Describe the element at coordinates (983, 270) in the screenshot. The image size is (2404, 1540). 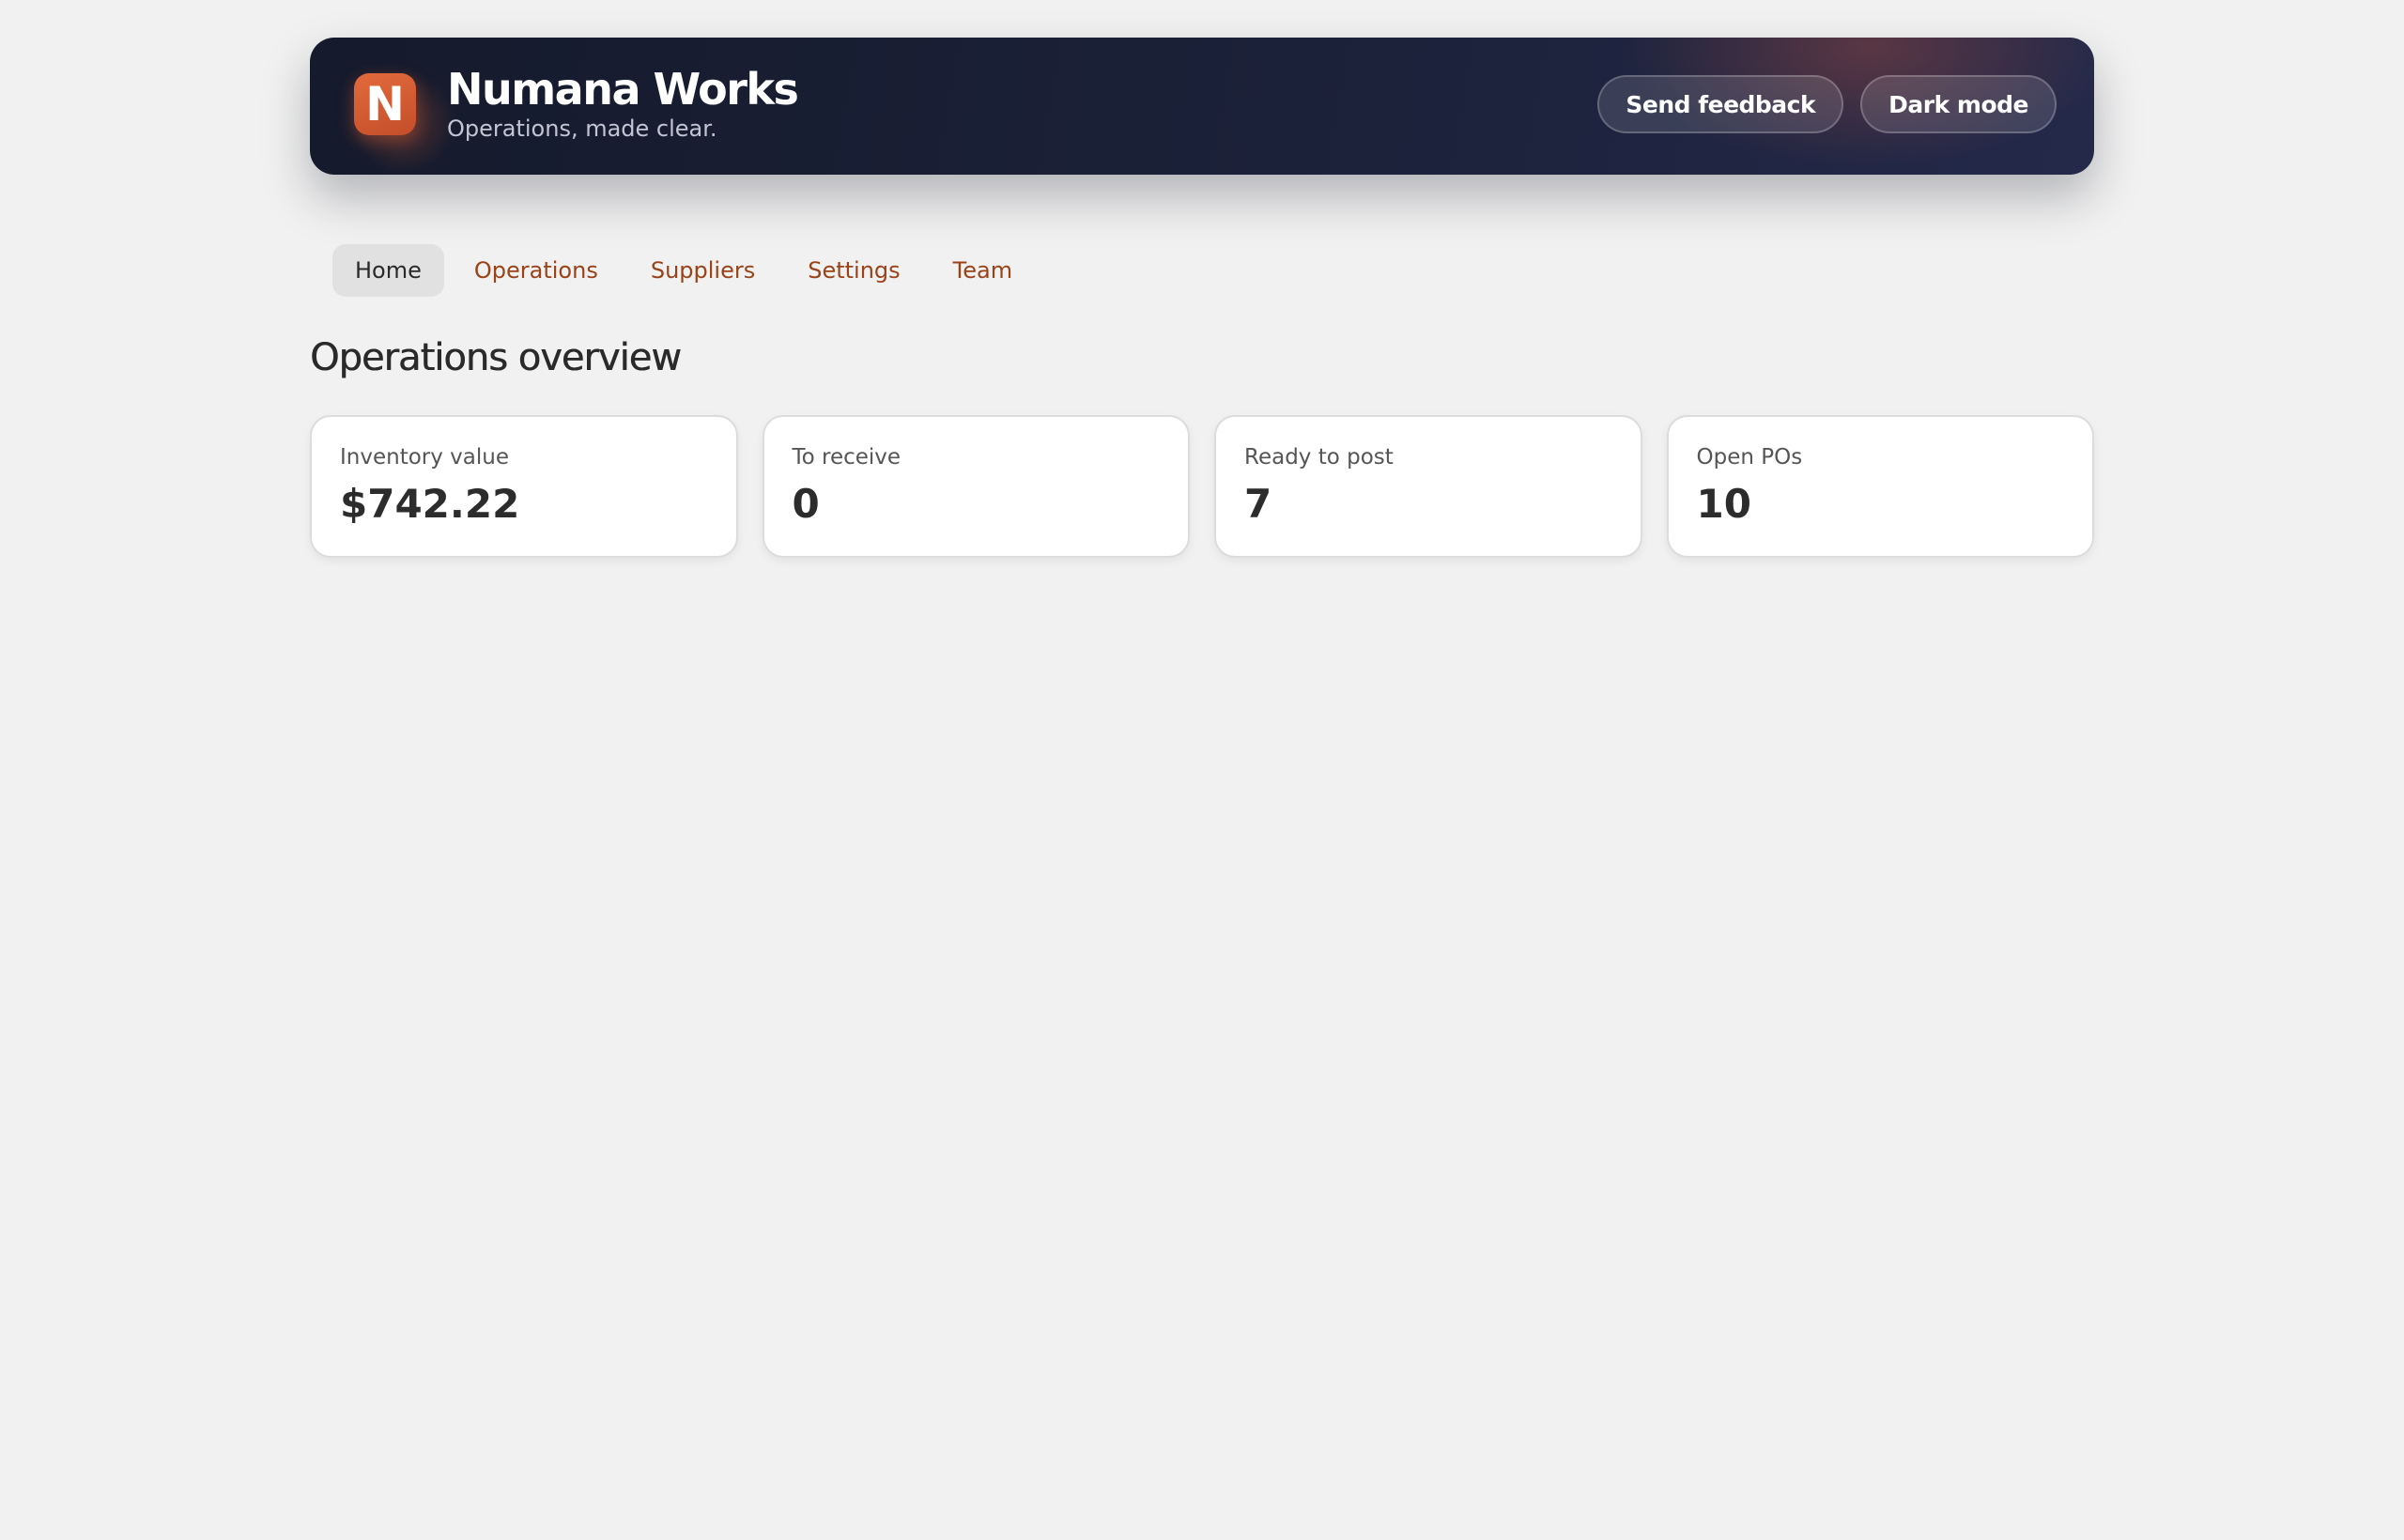
I see `nav-item-team: Team` at that location.